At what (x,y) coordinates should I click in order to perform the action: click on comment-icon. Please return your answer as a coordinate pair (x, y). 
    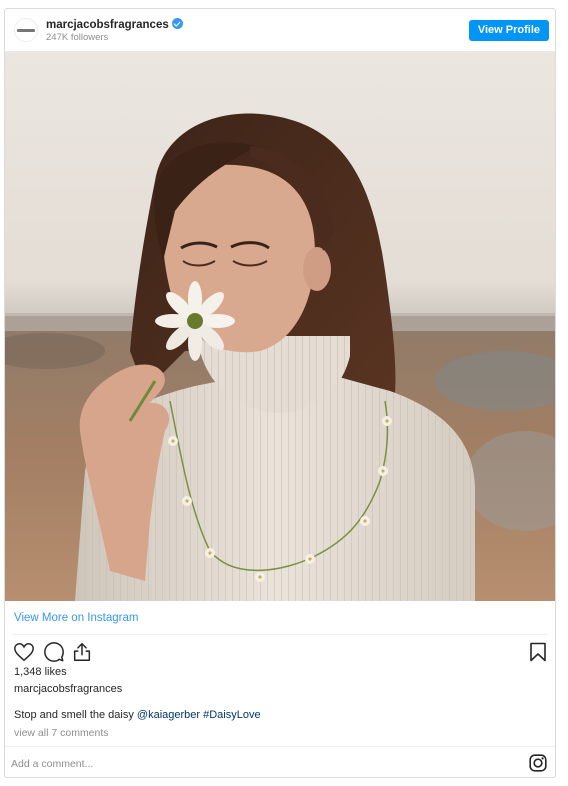
    Looking at the image, I should click on (54, 652).